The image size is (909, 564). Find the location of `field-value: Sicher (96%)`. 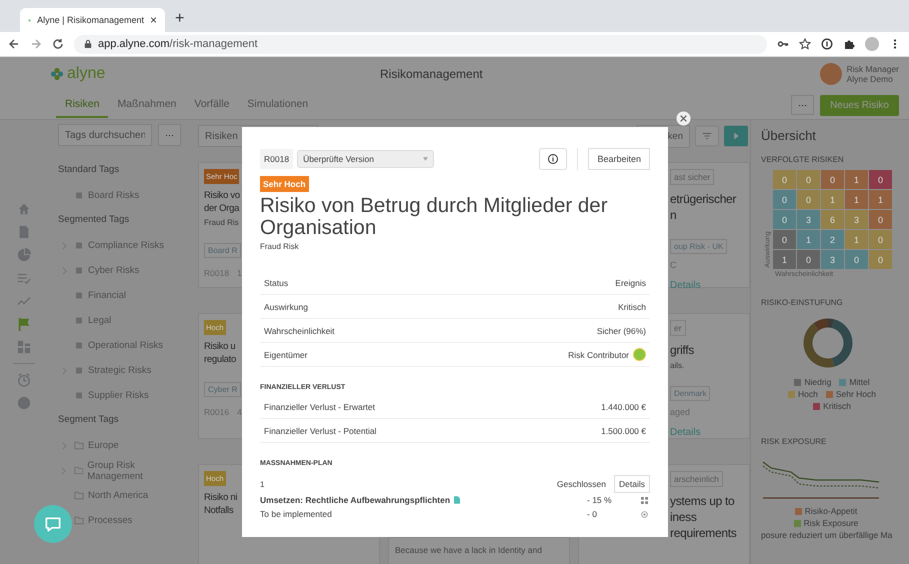

field-value: Sicher (96%) is located at coordinates (621, 331).